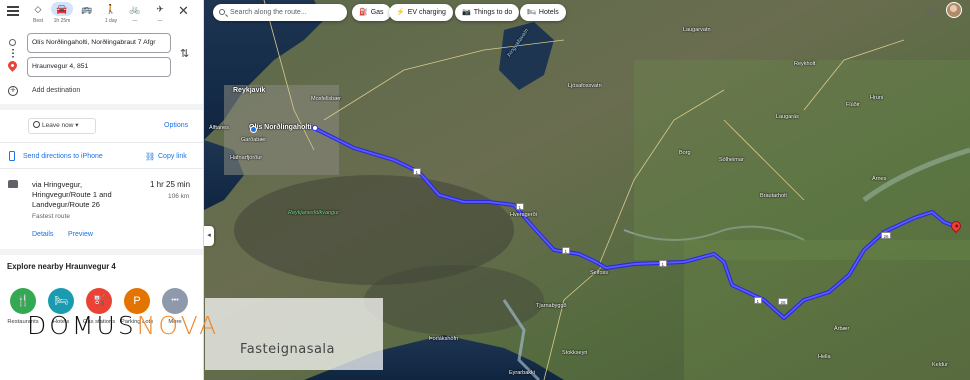 This screenshot has height=380, width=970. What do you see at coordinates (879, 179) in the screenshot?
I see `map-label-arnes: Árnes` at bounding box center [879, 179].